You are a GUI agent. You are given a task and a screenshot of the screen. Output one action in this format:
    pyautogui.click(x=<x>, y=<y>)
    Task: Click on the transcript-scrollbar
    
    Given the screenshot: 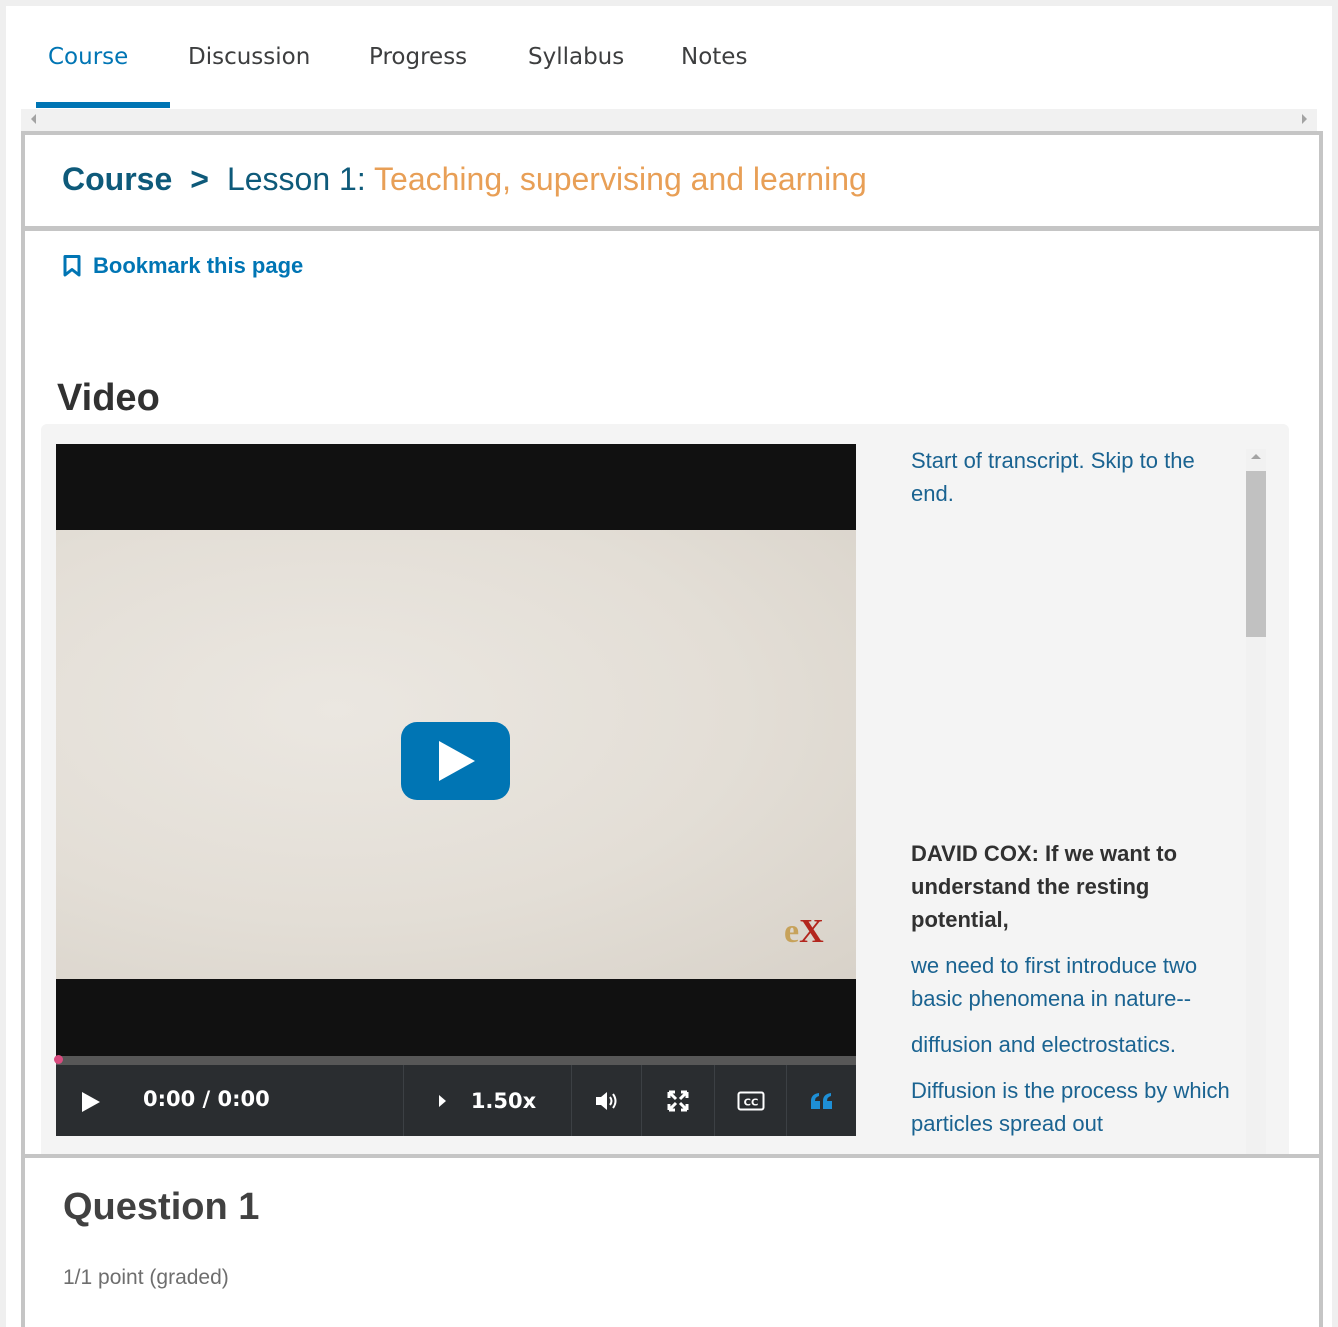 What is the action you would take?
    pyautogui.click(x=1256, y=805)
    